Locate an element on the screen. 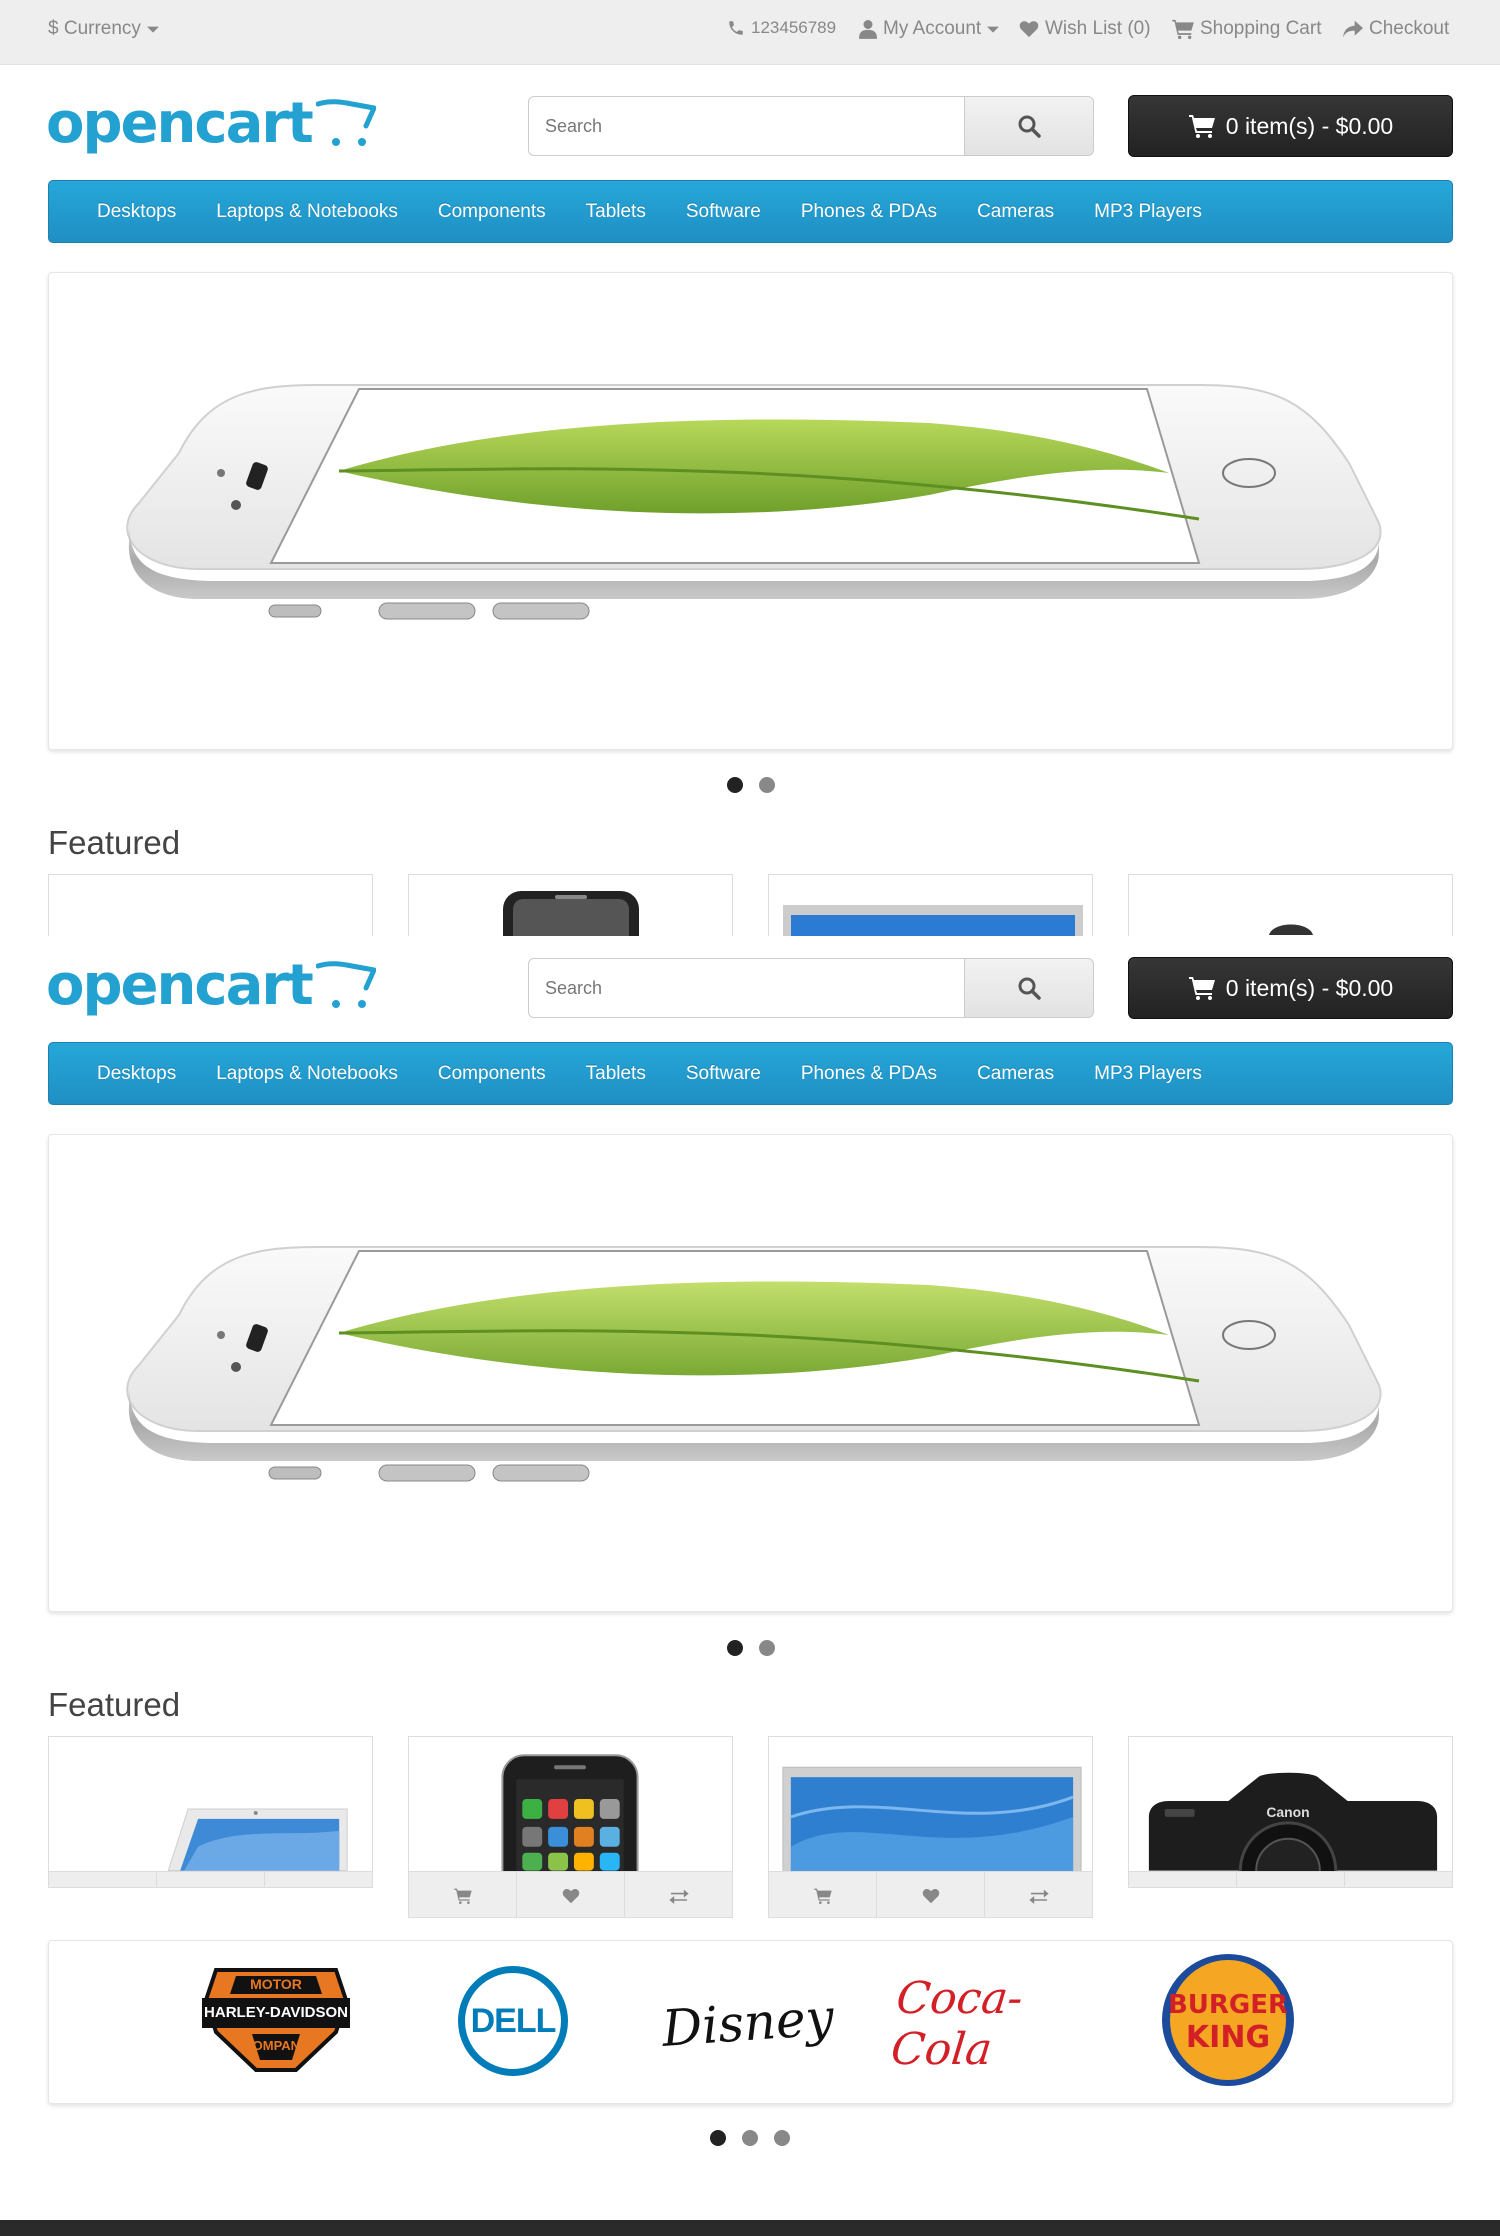 This screenshot has height=2236, width=1500. my-account-label: My Account is located at coordinates (932, 28).